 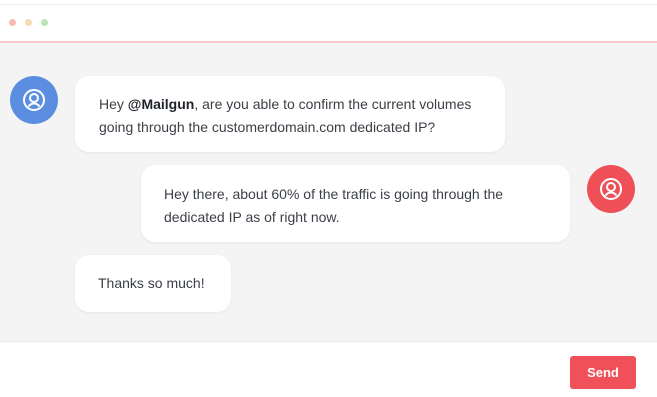 What do you see at coordinates (28, 22) in the screenshot?
I see `window-minimize-dot` at bounding box center [28, 22].